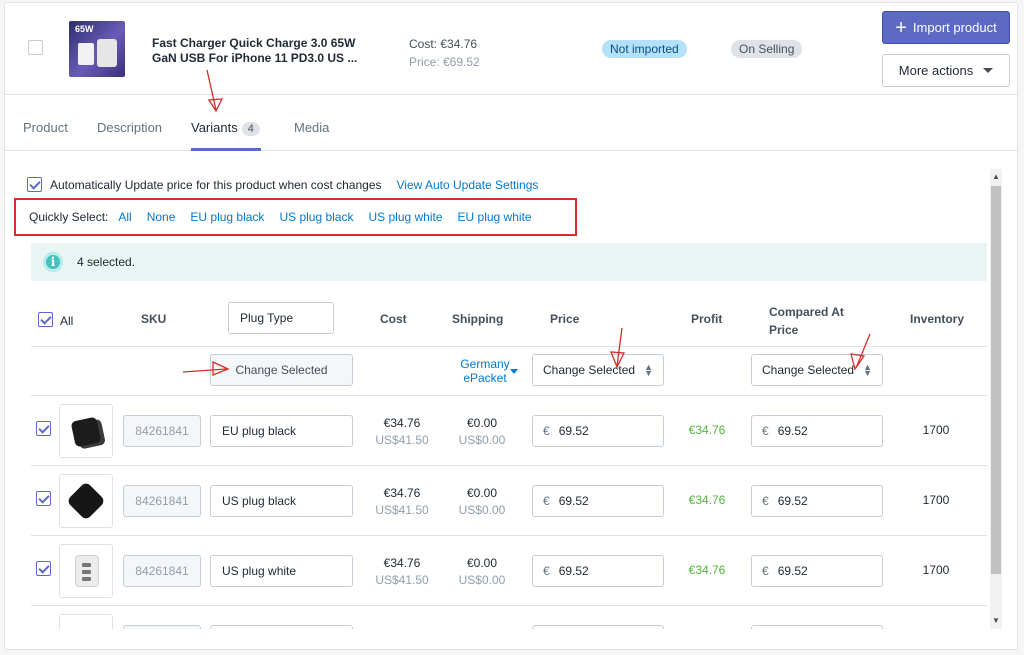 The image size is (1024, 655). I want to click on tab-variants: Variants 4, so click(225, 128).